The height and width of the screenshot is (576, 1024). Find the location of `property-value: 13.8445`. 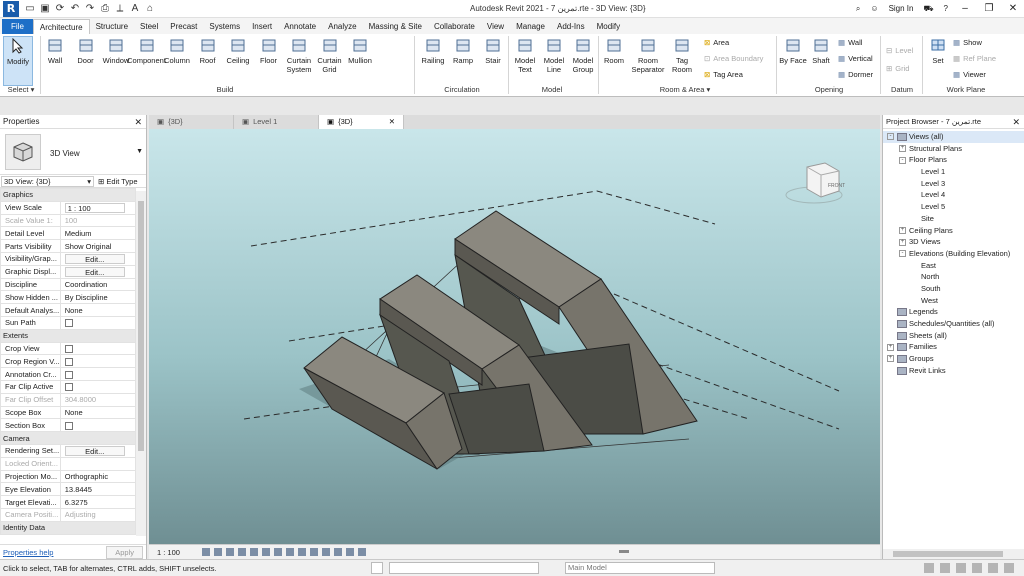

property-value: 13.8445 is located at coordinates (98, 489).